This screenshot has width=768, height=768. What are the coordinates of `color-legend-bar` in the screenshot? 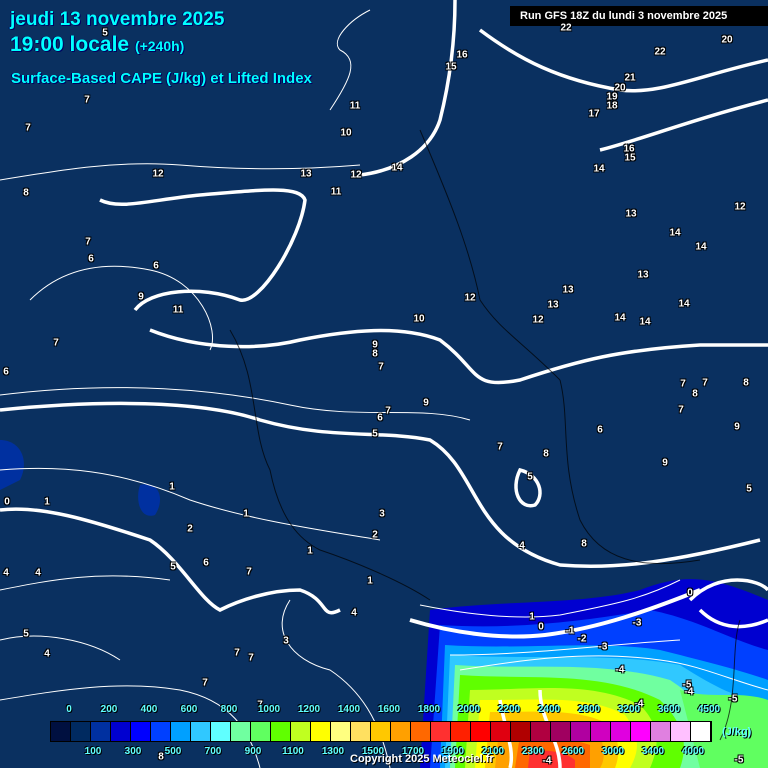 It's located at (381, 731).